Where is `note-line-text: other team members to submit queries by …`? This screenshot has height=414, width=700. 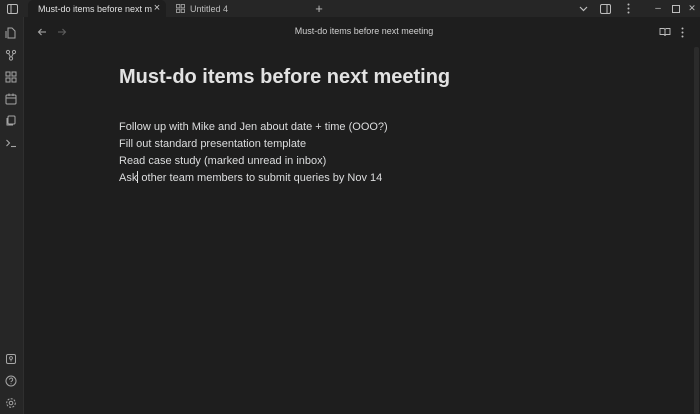 note-line-text: other team members to submit queries by … is located at coordinates (260, 178).